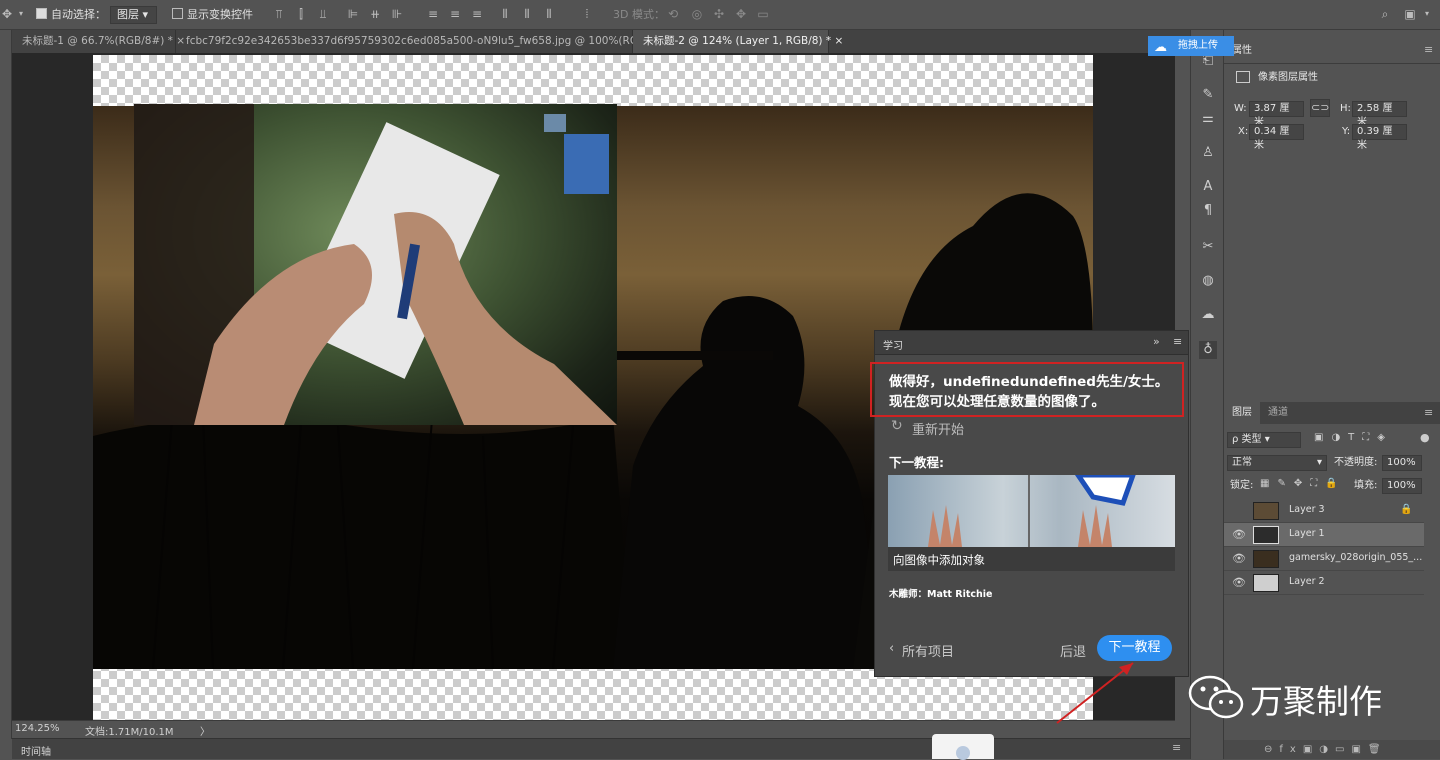  Describe the element at coordinates (6, 384) in the screenshot. I see `tools-panel` at that location.